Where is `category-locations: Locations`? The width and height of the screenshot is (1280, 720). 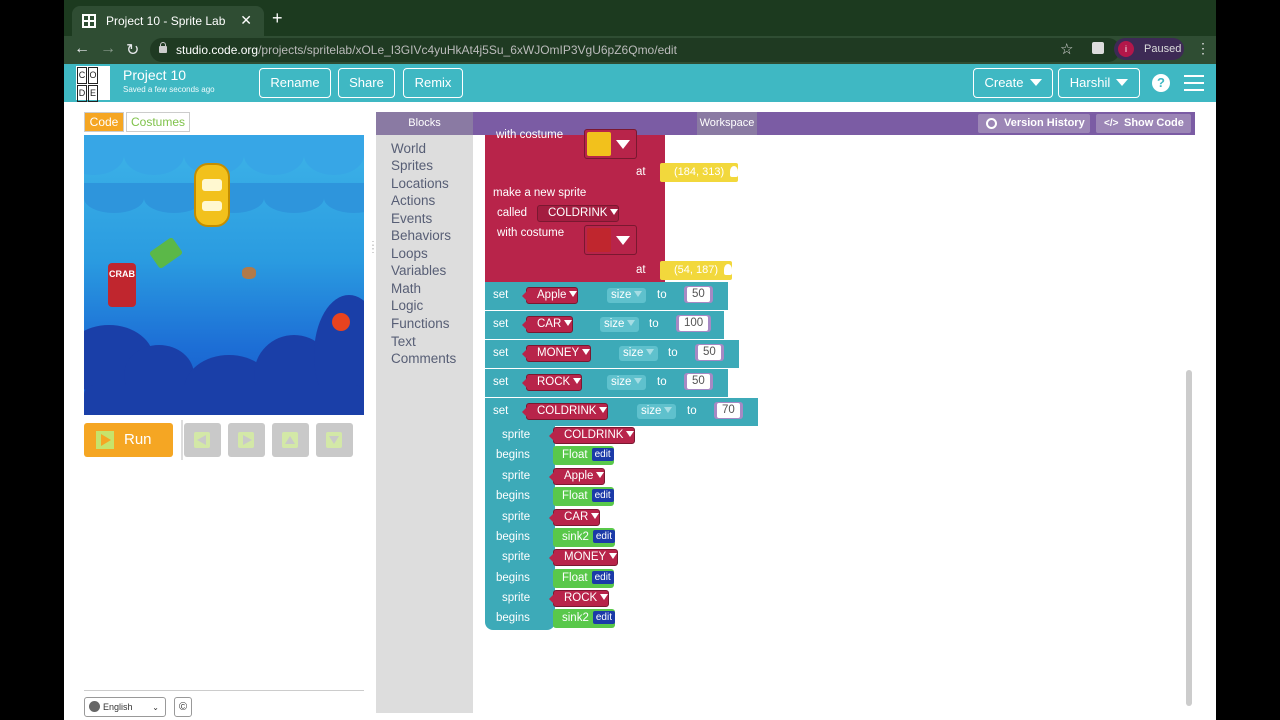
category-locations: Locations is located at coordinates (420, 183).